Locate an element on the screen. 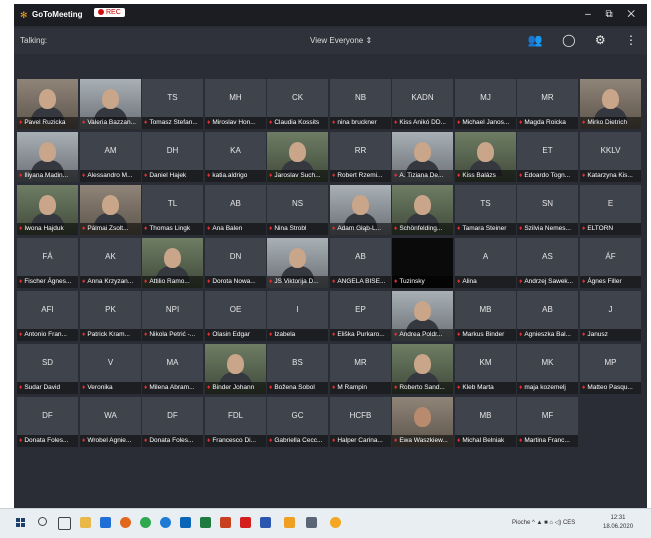 This screenshot has width=651, height=538. participant-tile: I ♦ Izabela is located at coordinates (297, 316).